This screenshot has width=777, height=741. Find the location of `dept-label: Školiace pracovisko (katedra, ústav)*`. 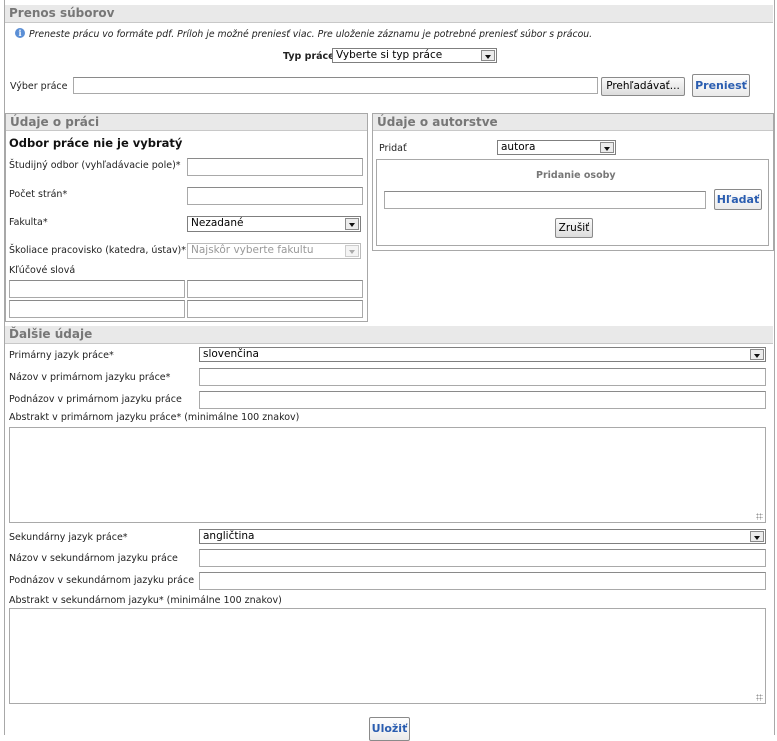

dept-label: Školiace pracovisko (katedra, ústav)* is located at coordinates (98, 250).